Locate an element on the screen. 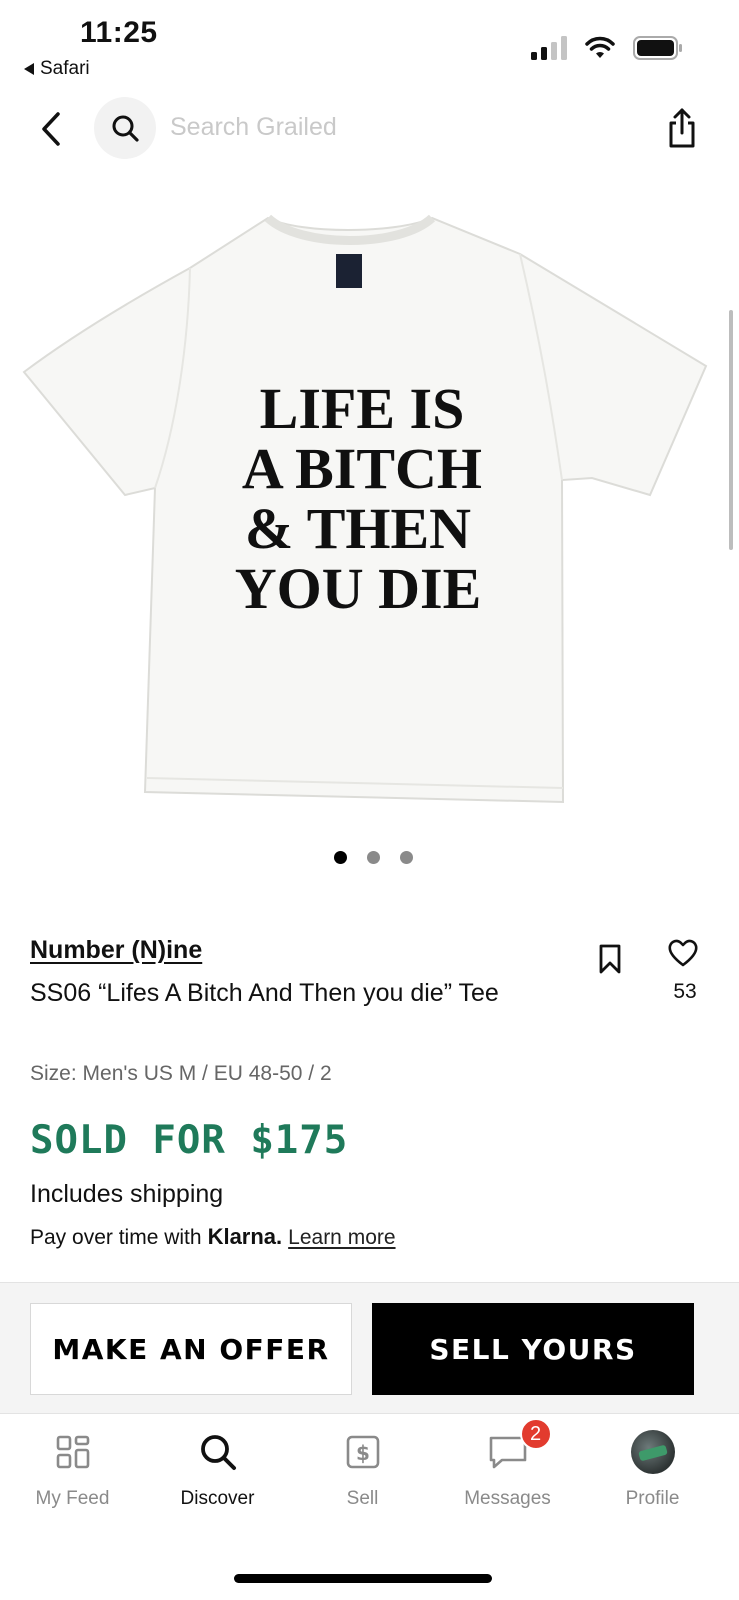 The height and width of the screenshot is (1600, 739). discover-search-icon is located at coordinates (218, 1452).